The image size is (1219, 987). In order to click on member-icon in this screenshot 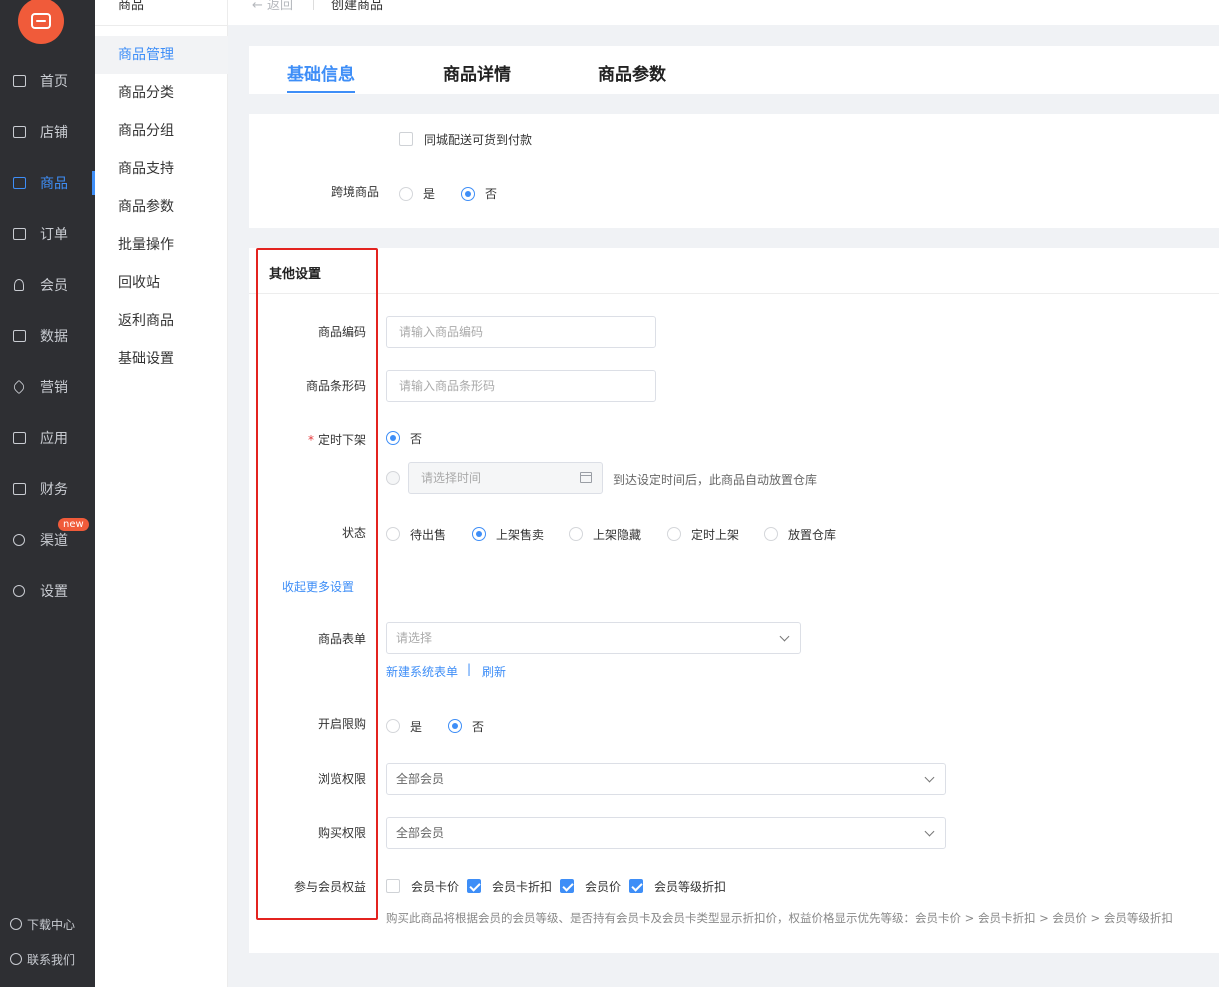, I will do `click(19, 285)`.